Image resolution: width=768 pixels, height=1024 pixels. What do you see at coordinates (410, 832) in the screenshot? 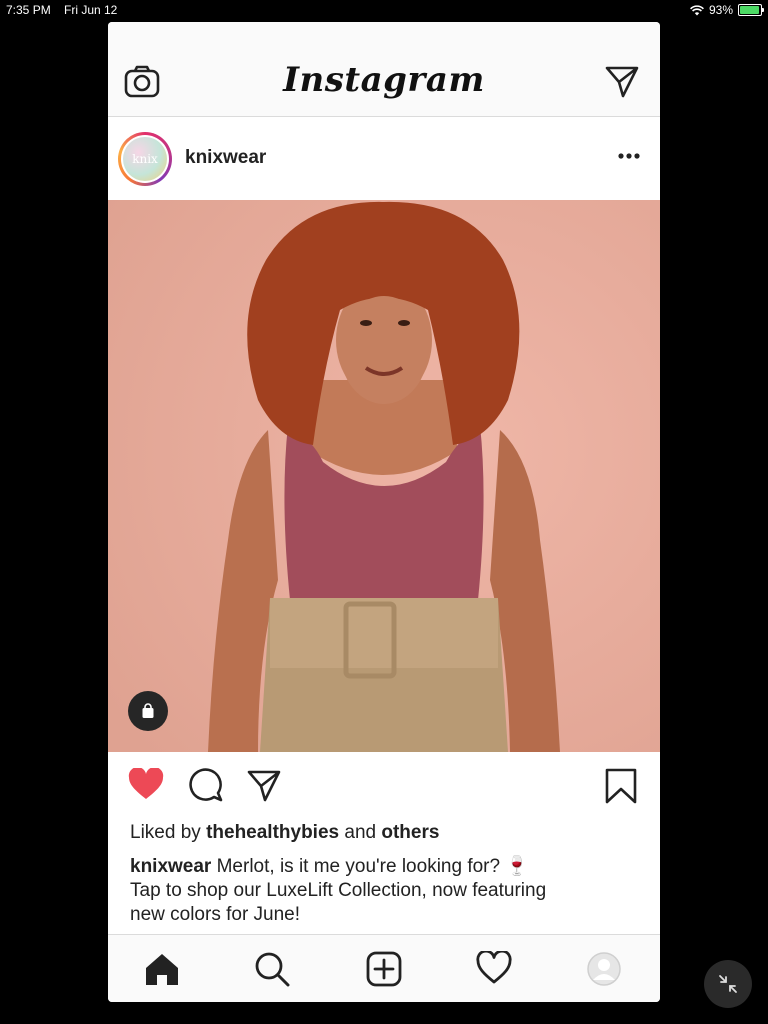
I see `liked-others: others` at bounding box center [410, 832].